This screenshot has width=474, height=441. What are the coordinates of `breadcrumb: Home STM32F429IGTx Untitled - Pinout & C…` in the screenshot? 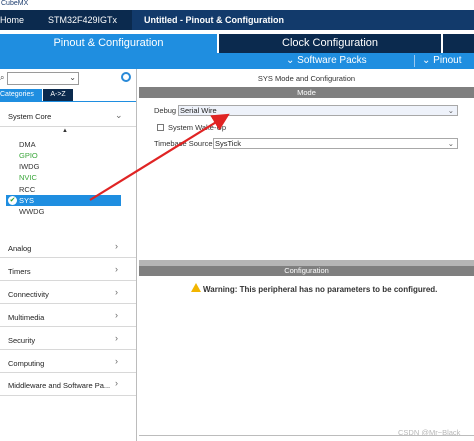 It's located at (237, 20).